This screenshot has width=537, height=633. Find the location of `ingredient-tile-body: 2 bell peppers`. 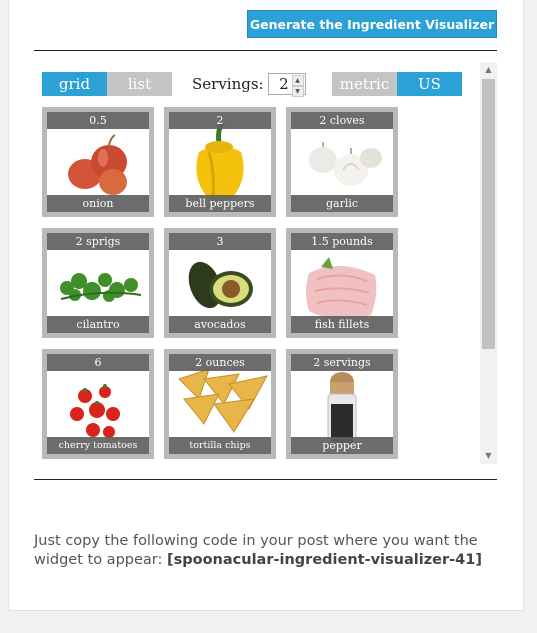

ingredient-tile-body: 2 bell peppers is located at coordinates (220, 162).